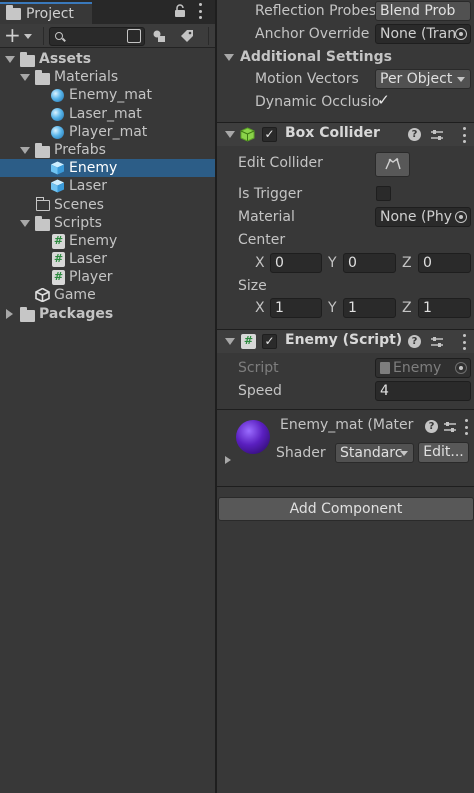  I want to click on tree-item-label: Scenes, so click(79, 204).